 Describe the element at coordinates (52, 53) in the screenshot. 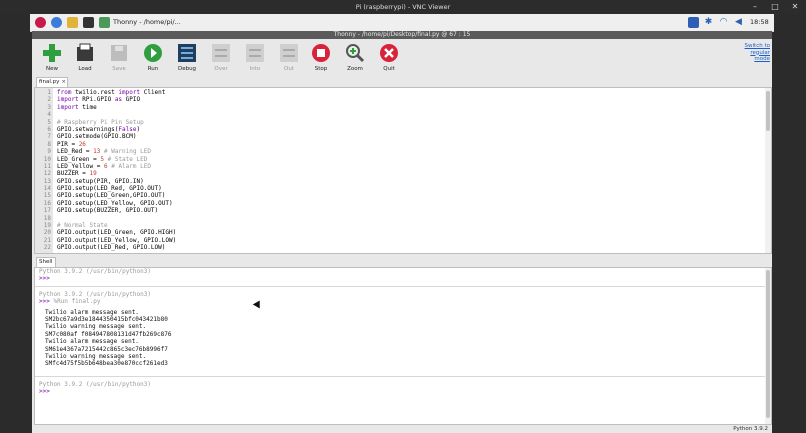

I see `new-icon` at that location.